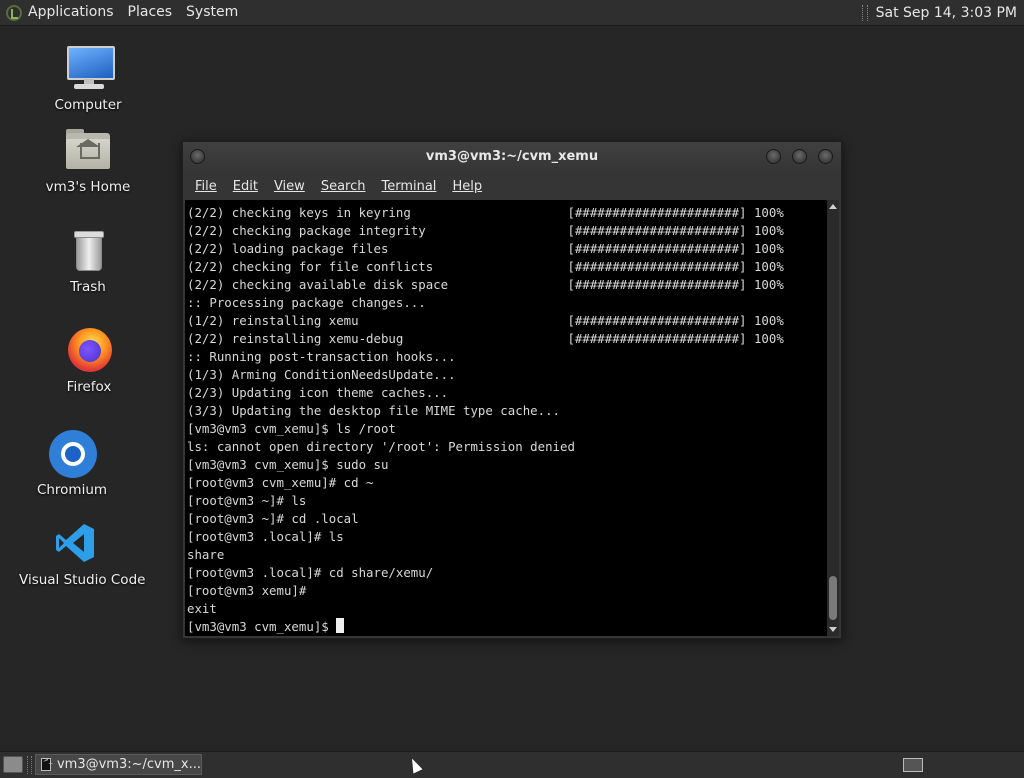  What do you see at coordinates (206, 554) in the screenshot?
I see `terminal-line: share` at bounding box center [206, 554].